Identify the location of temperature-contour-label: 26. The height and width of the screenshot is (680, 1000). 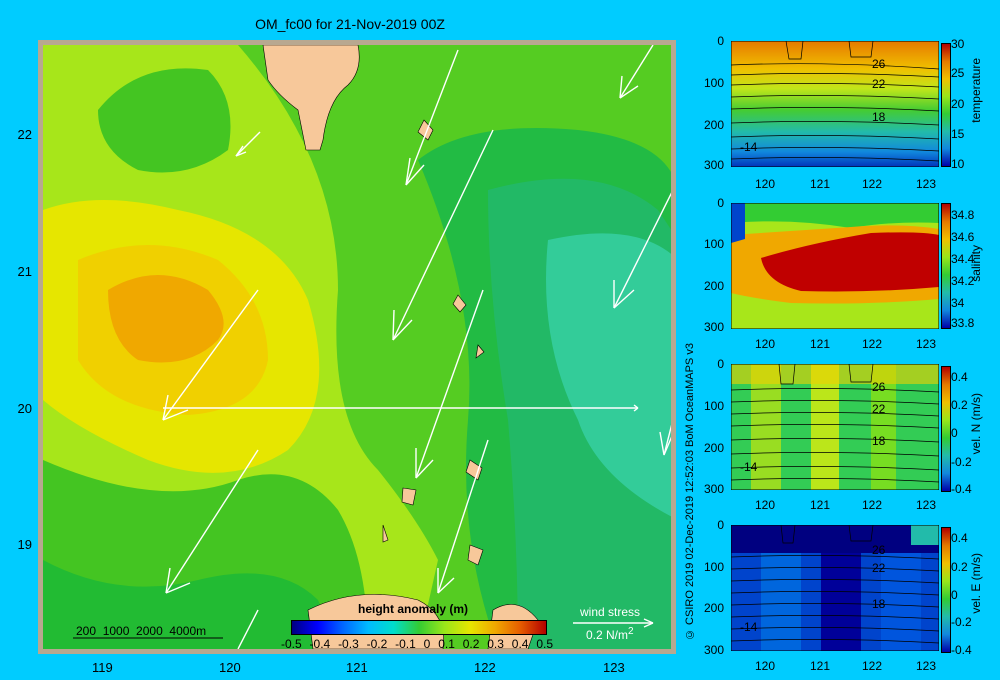
(879, 64).